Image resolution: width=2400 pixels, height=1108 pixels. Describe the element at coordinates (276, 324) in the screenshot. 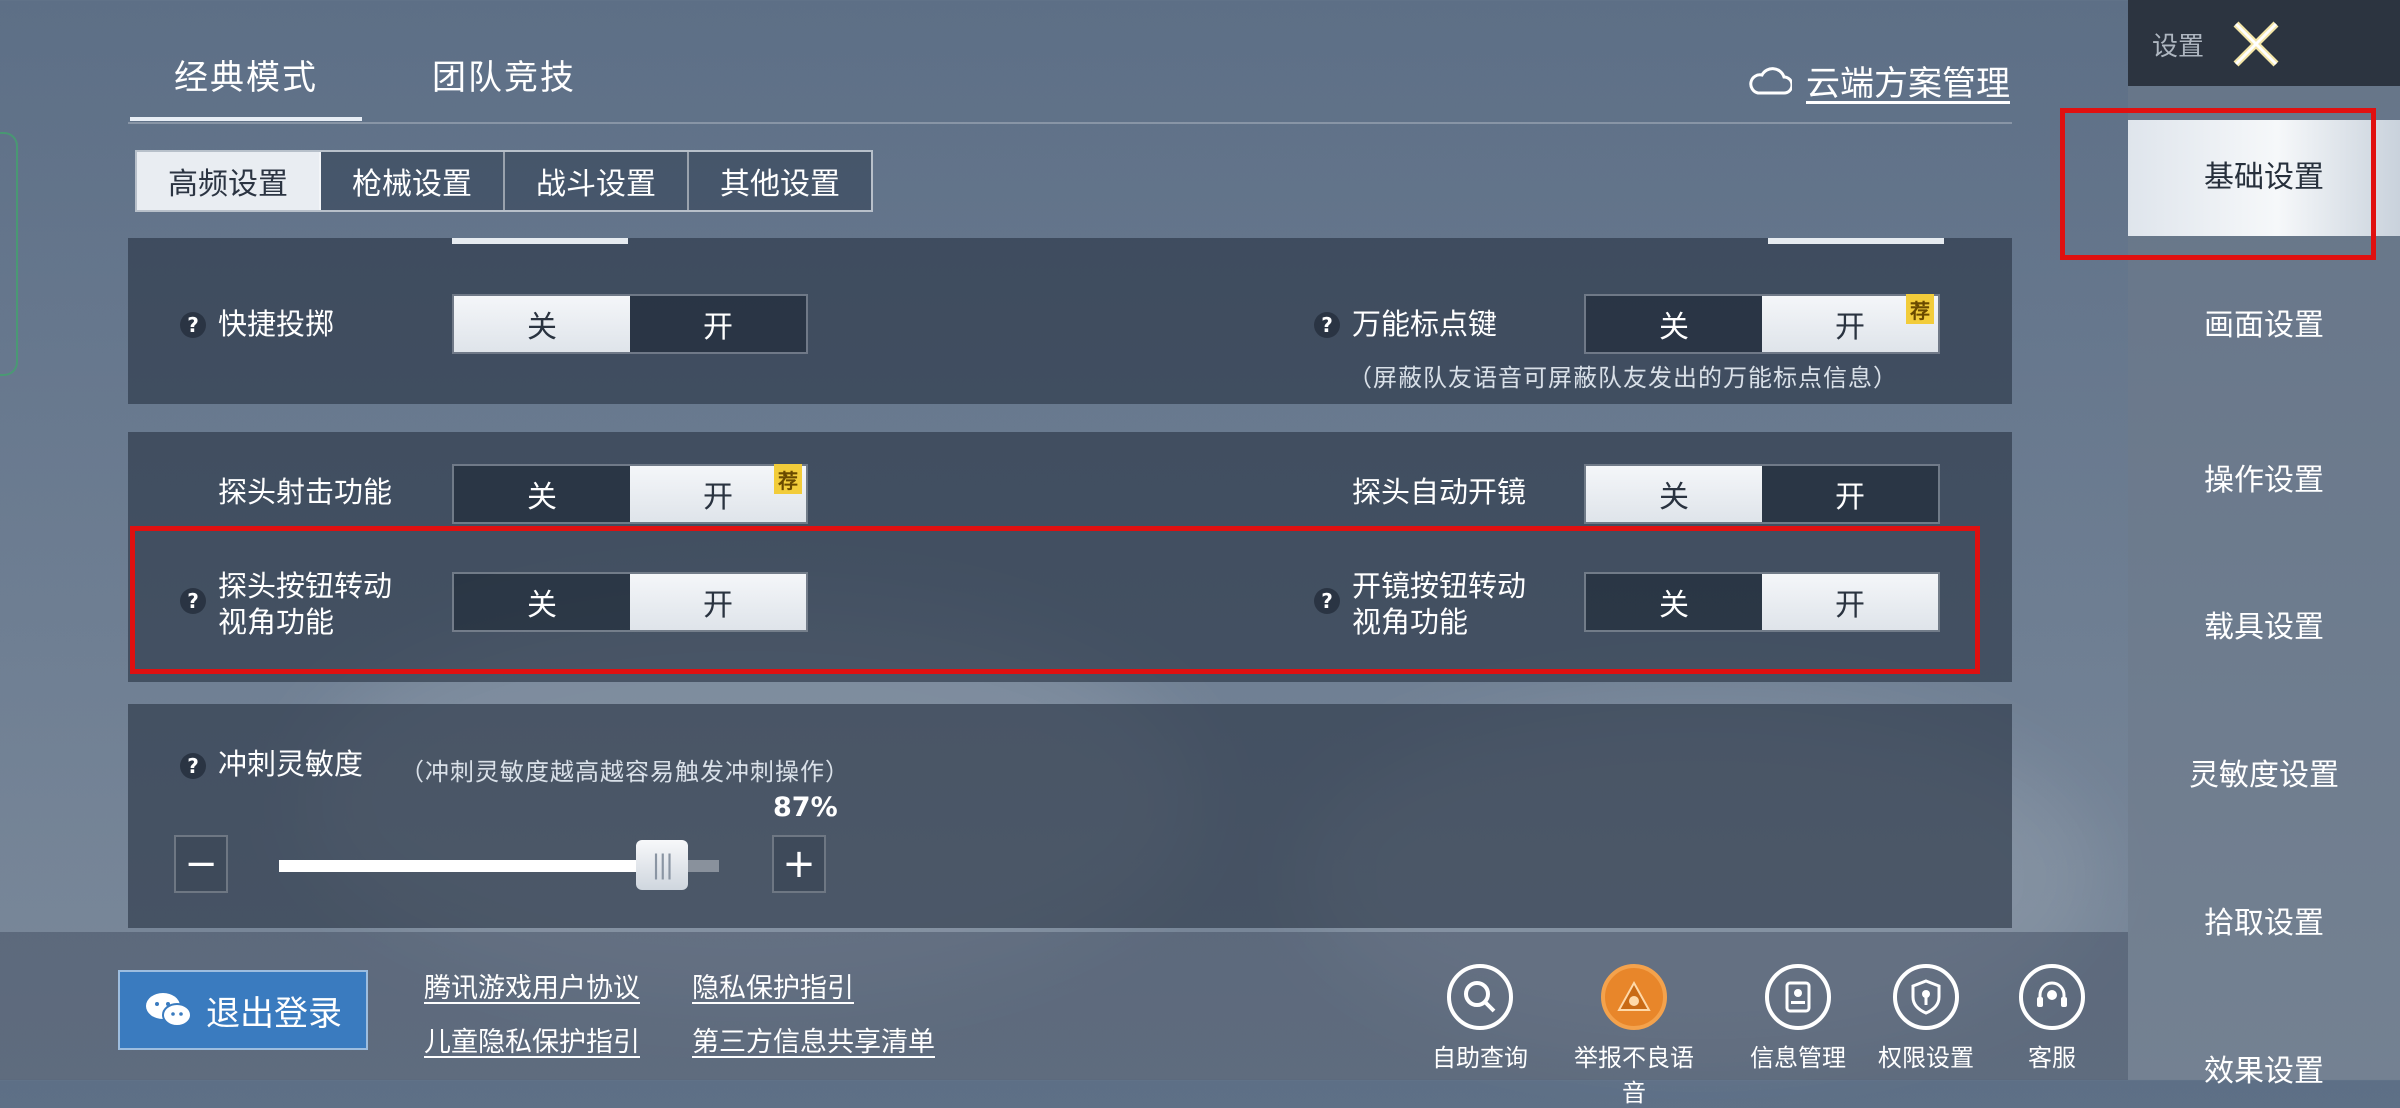

I see `quick-throw-label: 快捷投掷` at that location.